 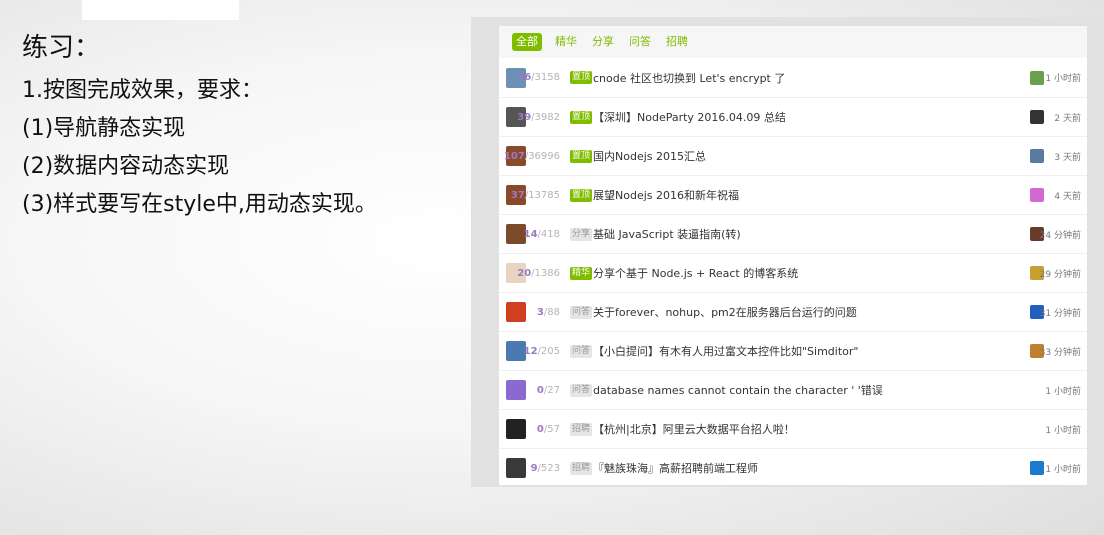 What do you see at coordinates (199, 204) in the screenshot?
I see `requirement-line-4: (3)样式要写在style中,用动态实现。` at bounding box center [199, 204].